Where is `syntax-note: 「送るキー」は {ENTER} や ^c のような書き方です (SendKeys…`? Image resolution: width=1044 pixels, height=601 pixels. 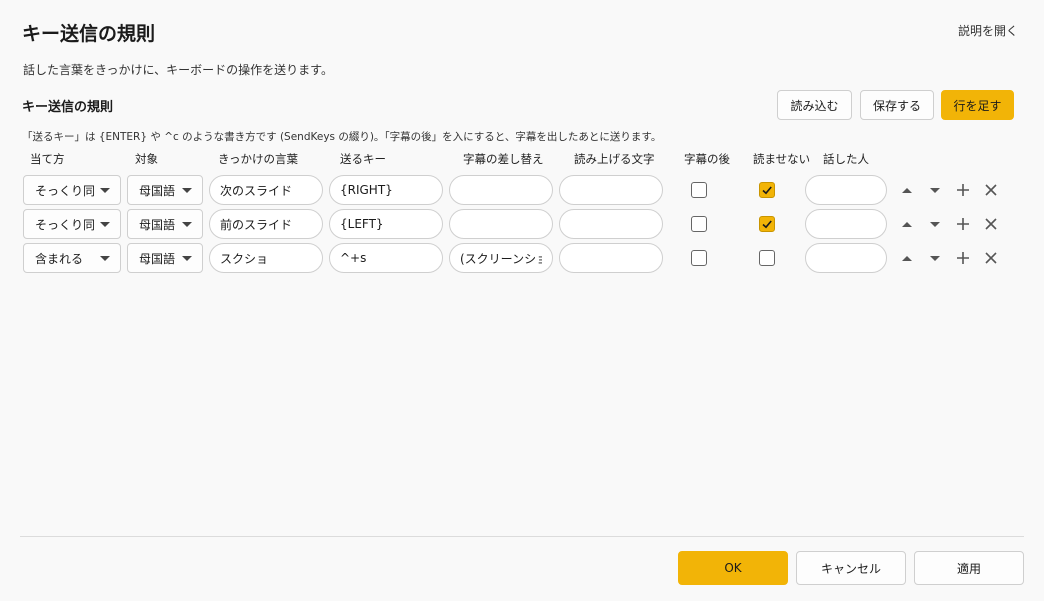
syntax-note: 「送るキー」は {ENTER} や ^c のような書き方です (SendKeys… is located at coordinates (342, 137).